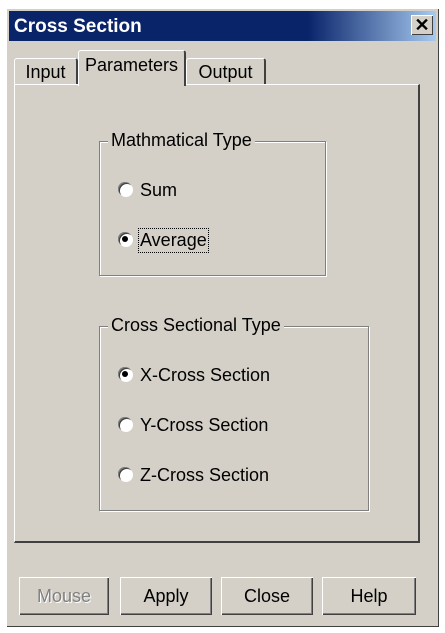 The width and height of the screenshot is (445, 633). Describe the element at coordinates (422, 25) in the screenshot. I see `close-icon: ✕` at that location.